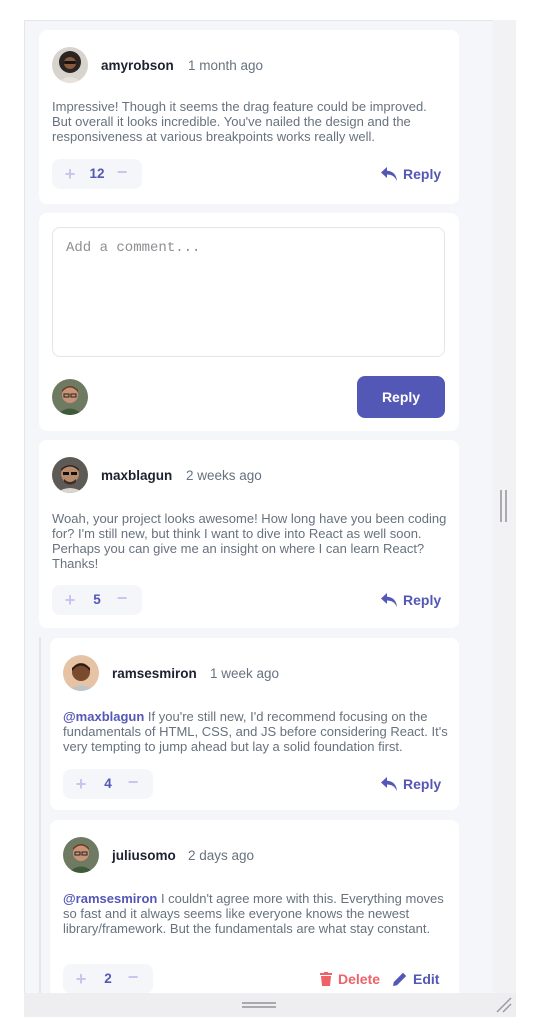 This screenshot has height=1017, width=542. What do you see at coordinates (326, 979) in the screenshot?
I see `delete-icon` at bounding box center [326, 979].